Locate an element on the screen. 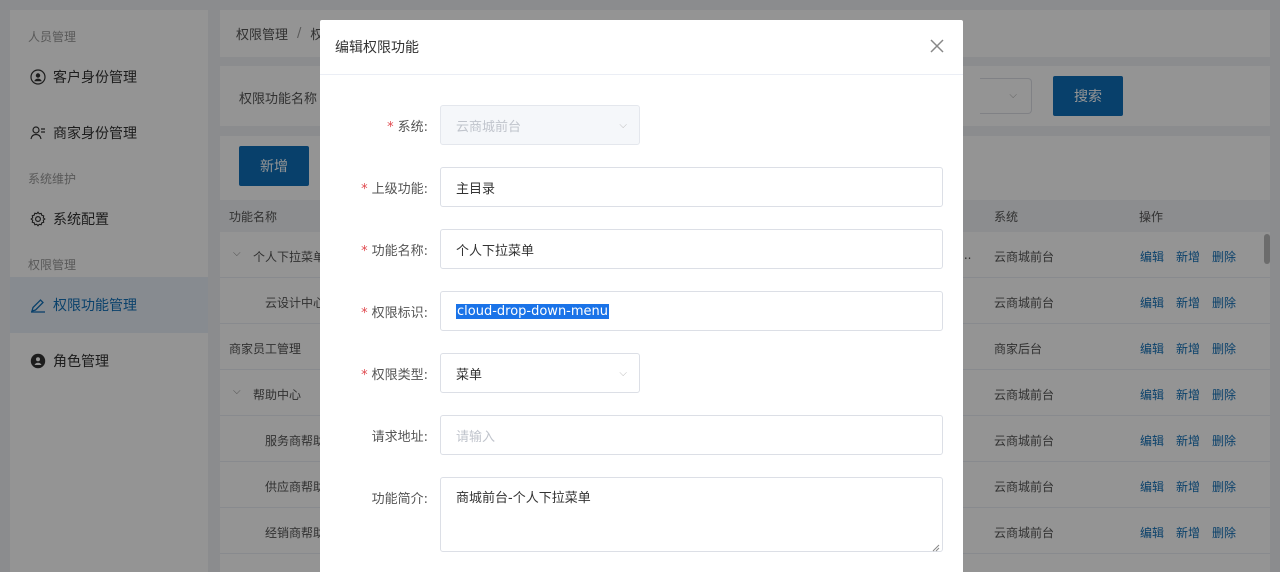  description-label: 功能简介: is located at coordinates (399, 499).